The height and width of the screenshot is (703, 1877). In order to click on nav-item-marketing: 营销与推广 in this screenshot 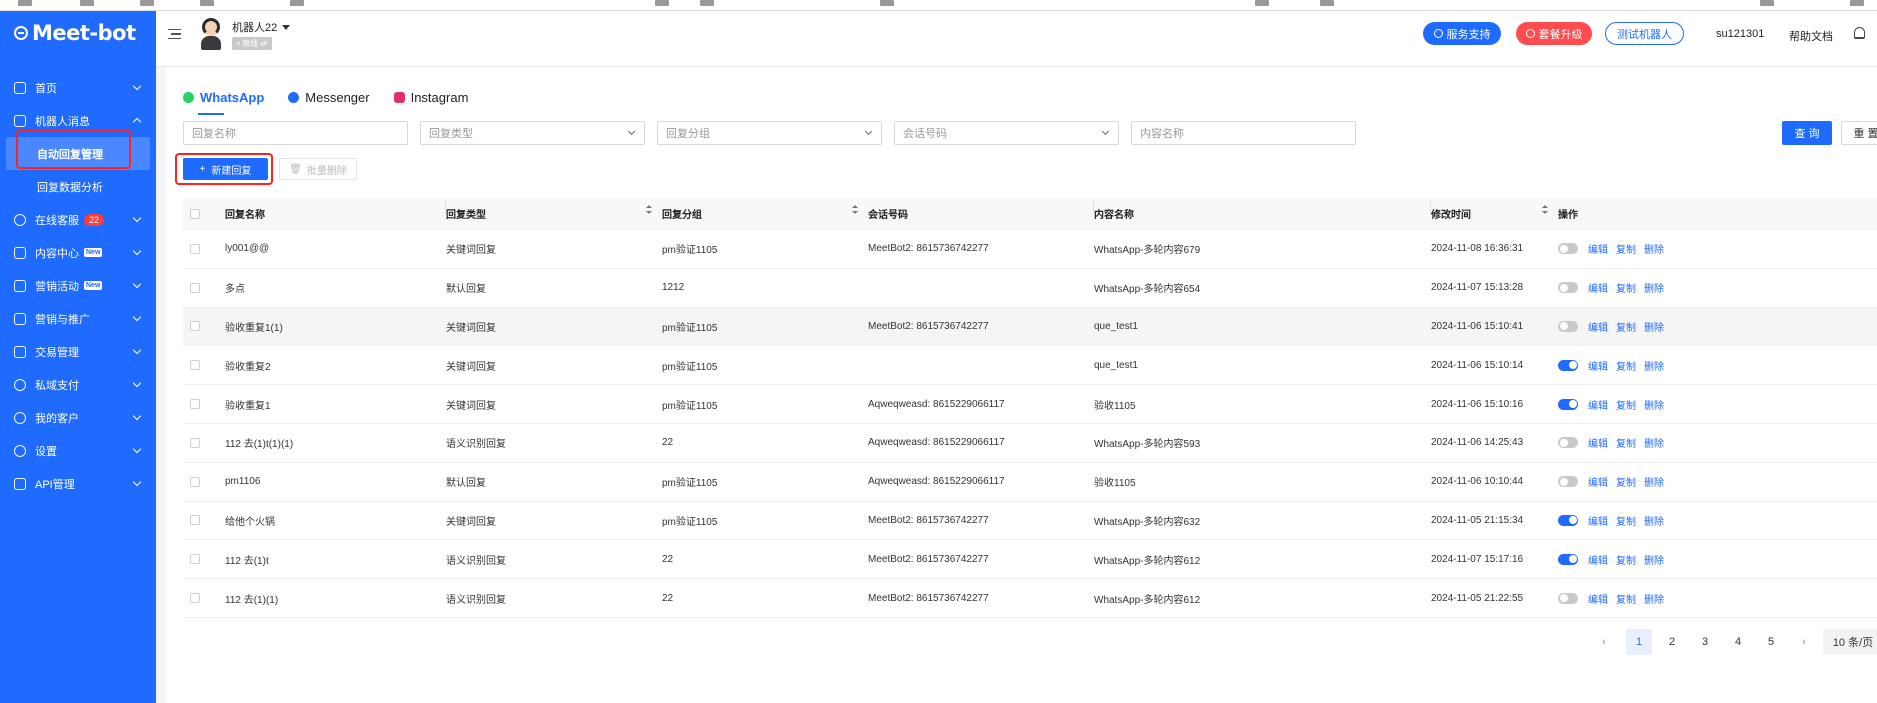, I will do `click(78, 318)`.